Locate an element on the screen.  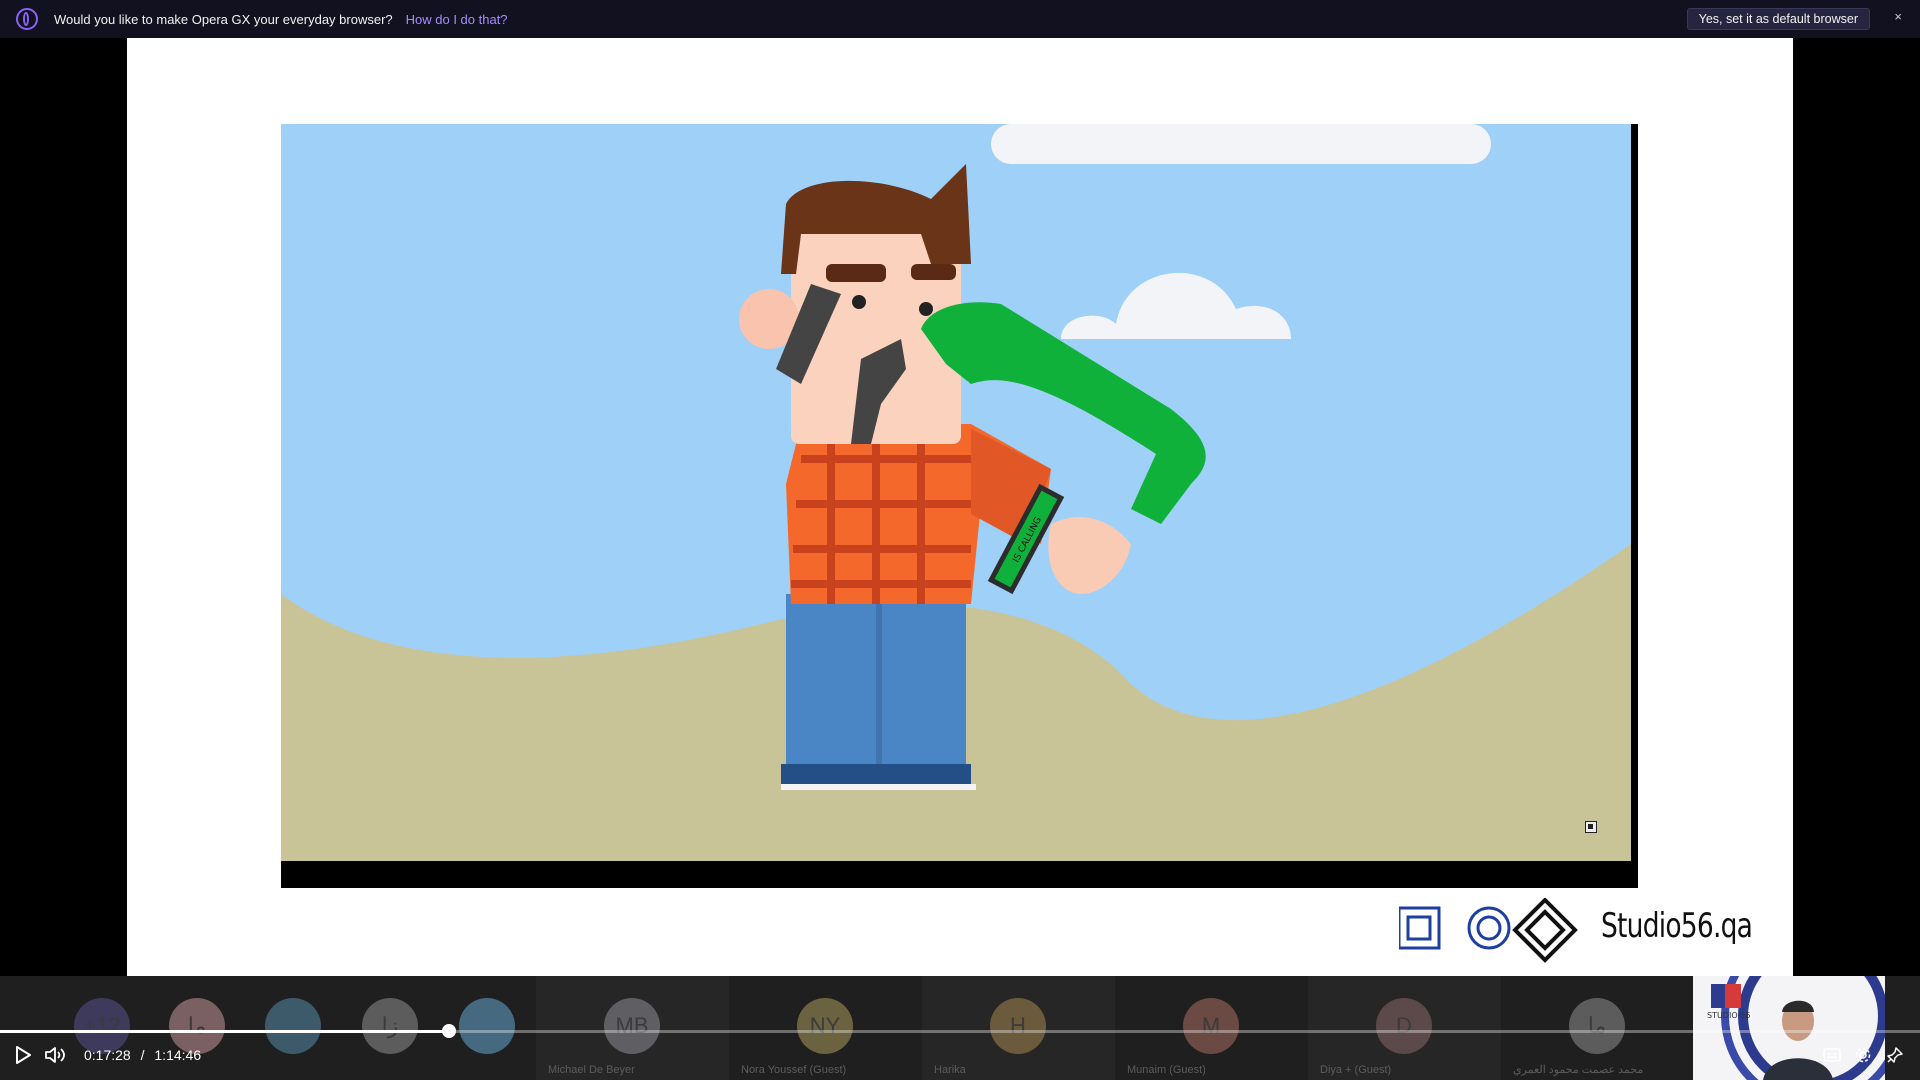
volume-icon is located at coordinates (55, 1055).